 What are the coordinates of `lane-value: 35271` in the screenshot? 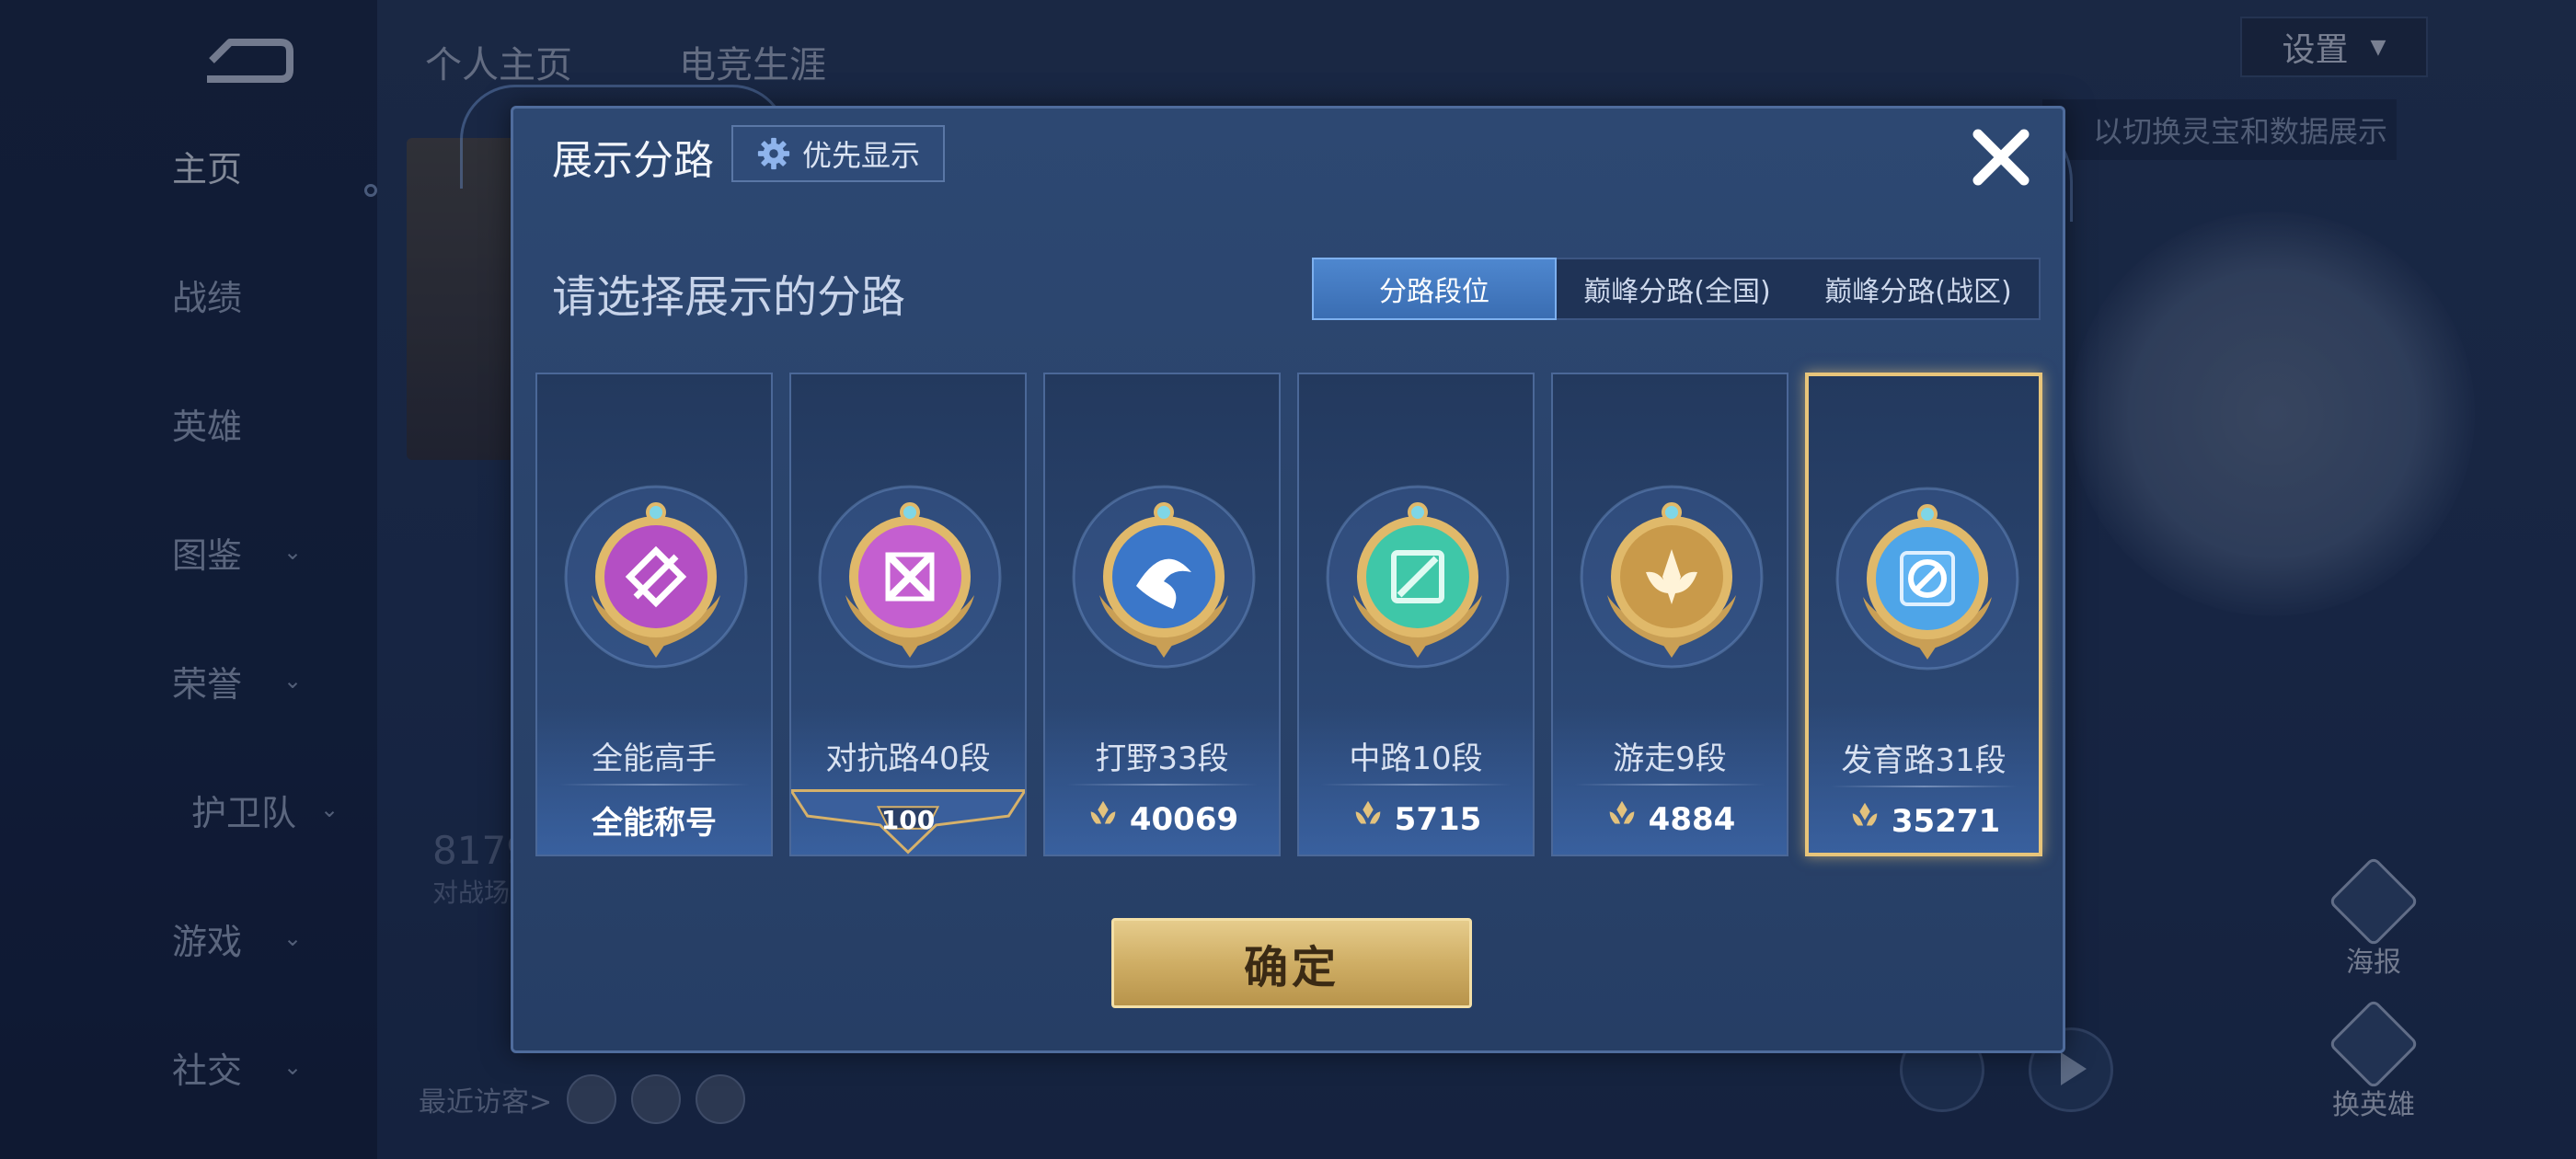 It's located at (1924, 821).